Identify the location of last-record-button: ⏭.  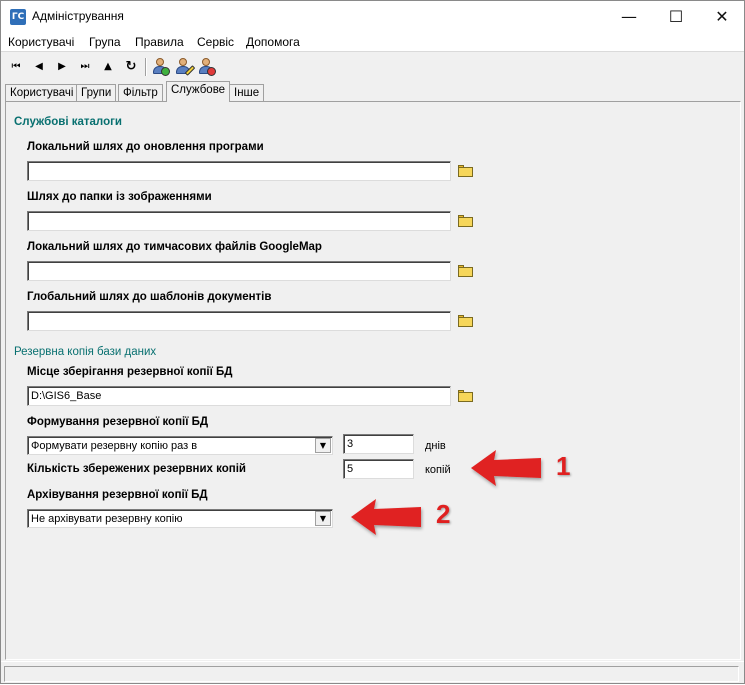
(85, 67).